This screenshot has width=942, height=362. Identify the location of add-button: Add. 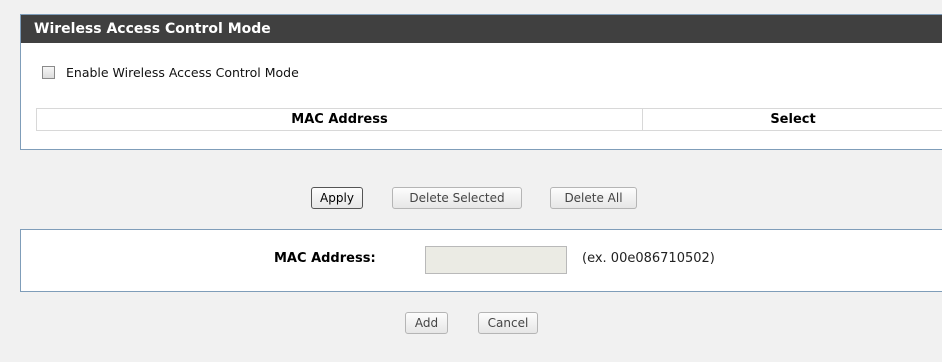
(426, 323).